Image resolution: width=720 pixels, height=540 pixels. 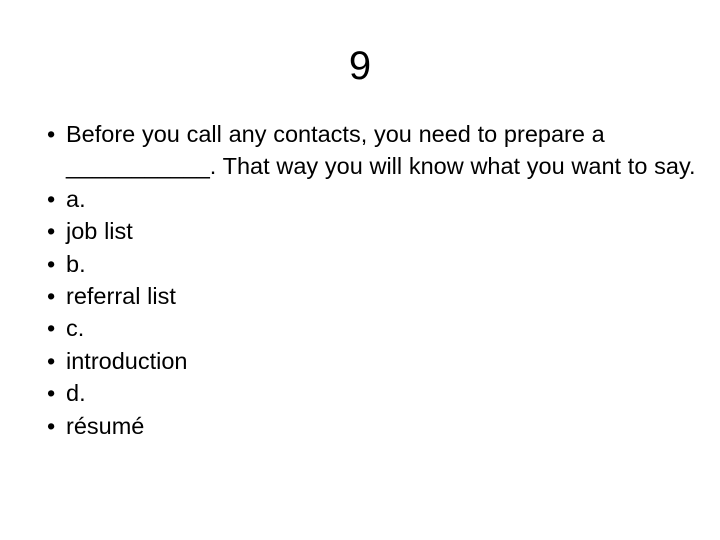 What do you see at coordinates (121, 296) in the screenshot?
I see `list-item-label: referral list` at bounding box center [121, 296].